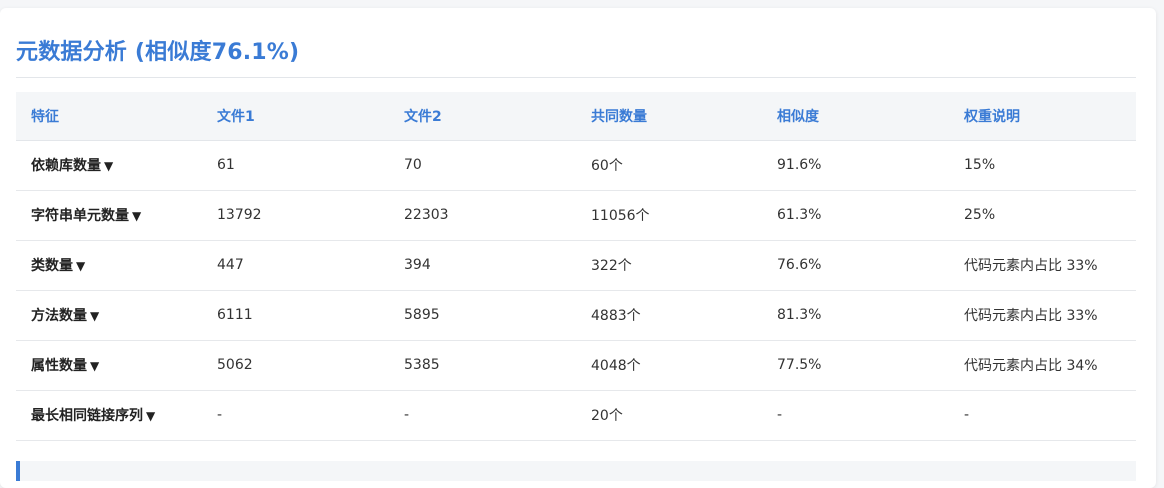  I want to click on common-cell: 11056个, so click(669, 215).